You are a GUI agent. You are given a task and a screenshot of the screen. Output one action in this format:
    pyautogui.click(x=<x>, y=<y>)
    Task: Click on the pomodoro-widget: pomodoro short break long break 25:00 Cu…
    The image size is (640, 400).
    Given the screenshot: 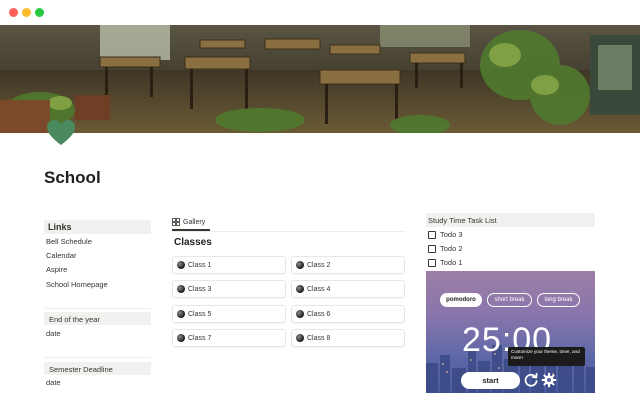 What is the action you would take?
    pyautogui.click(x=510, y=332)
    